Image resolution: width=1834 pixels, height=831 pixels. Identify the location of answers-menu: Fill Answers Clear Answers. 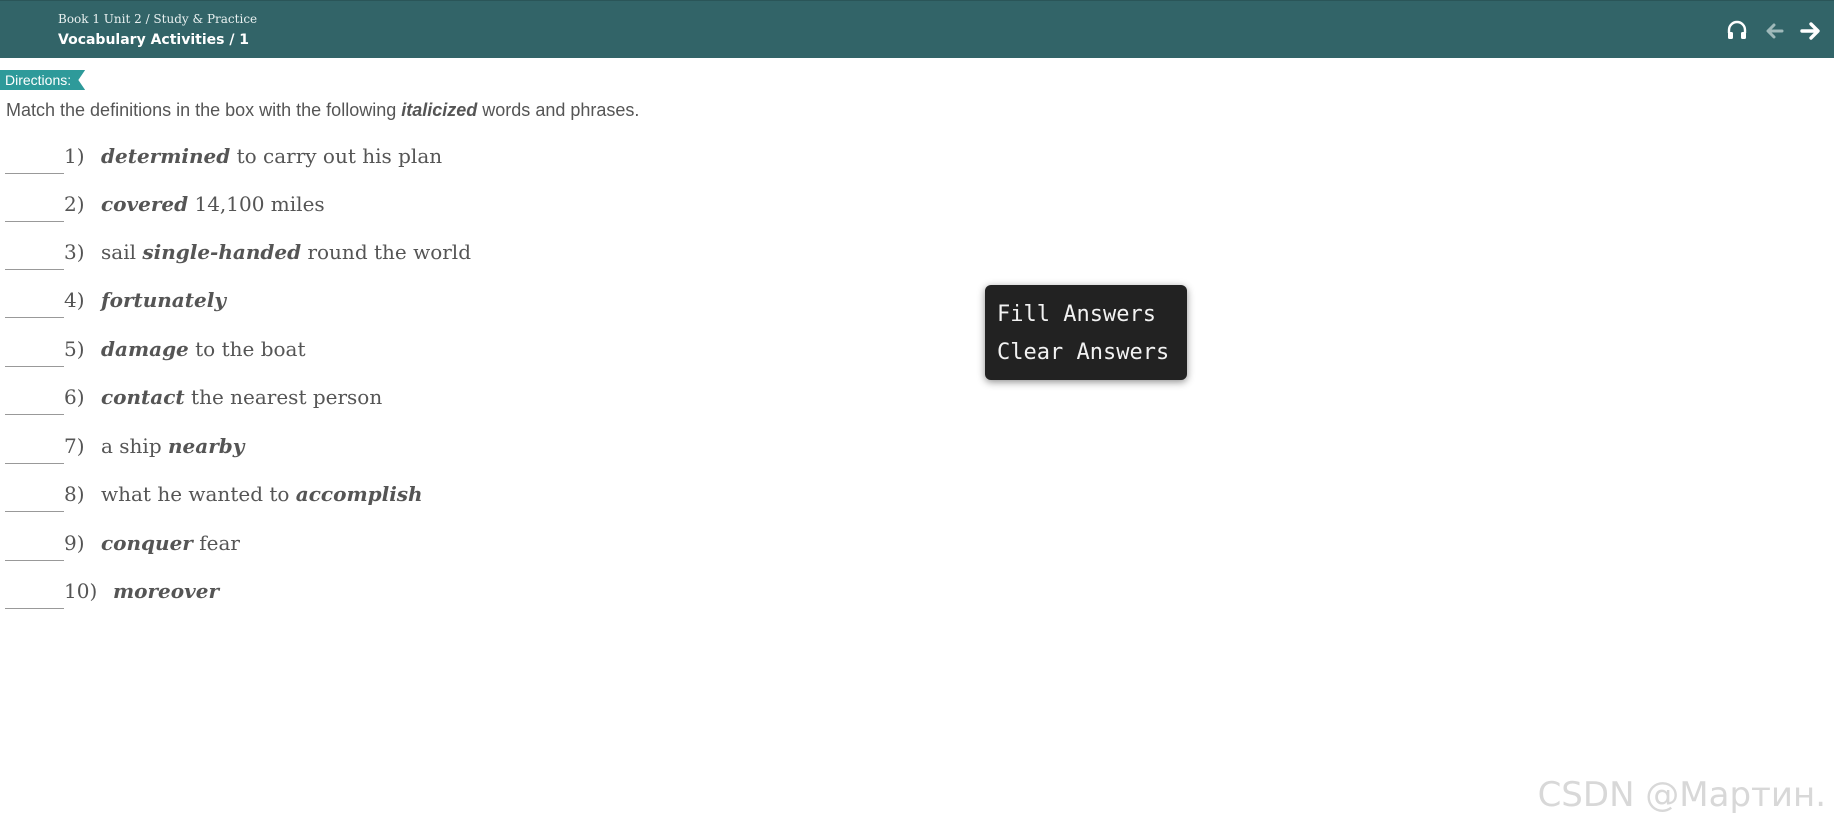
(1086, 332).